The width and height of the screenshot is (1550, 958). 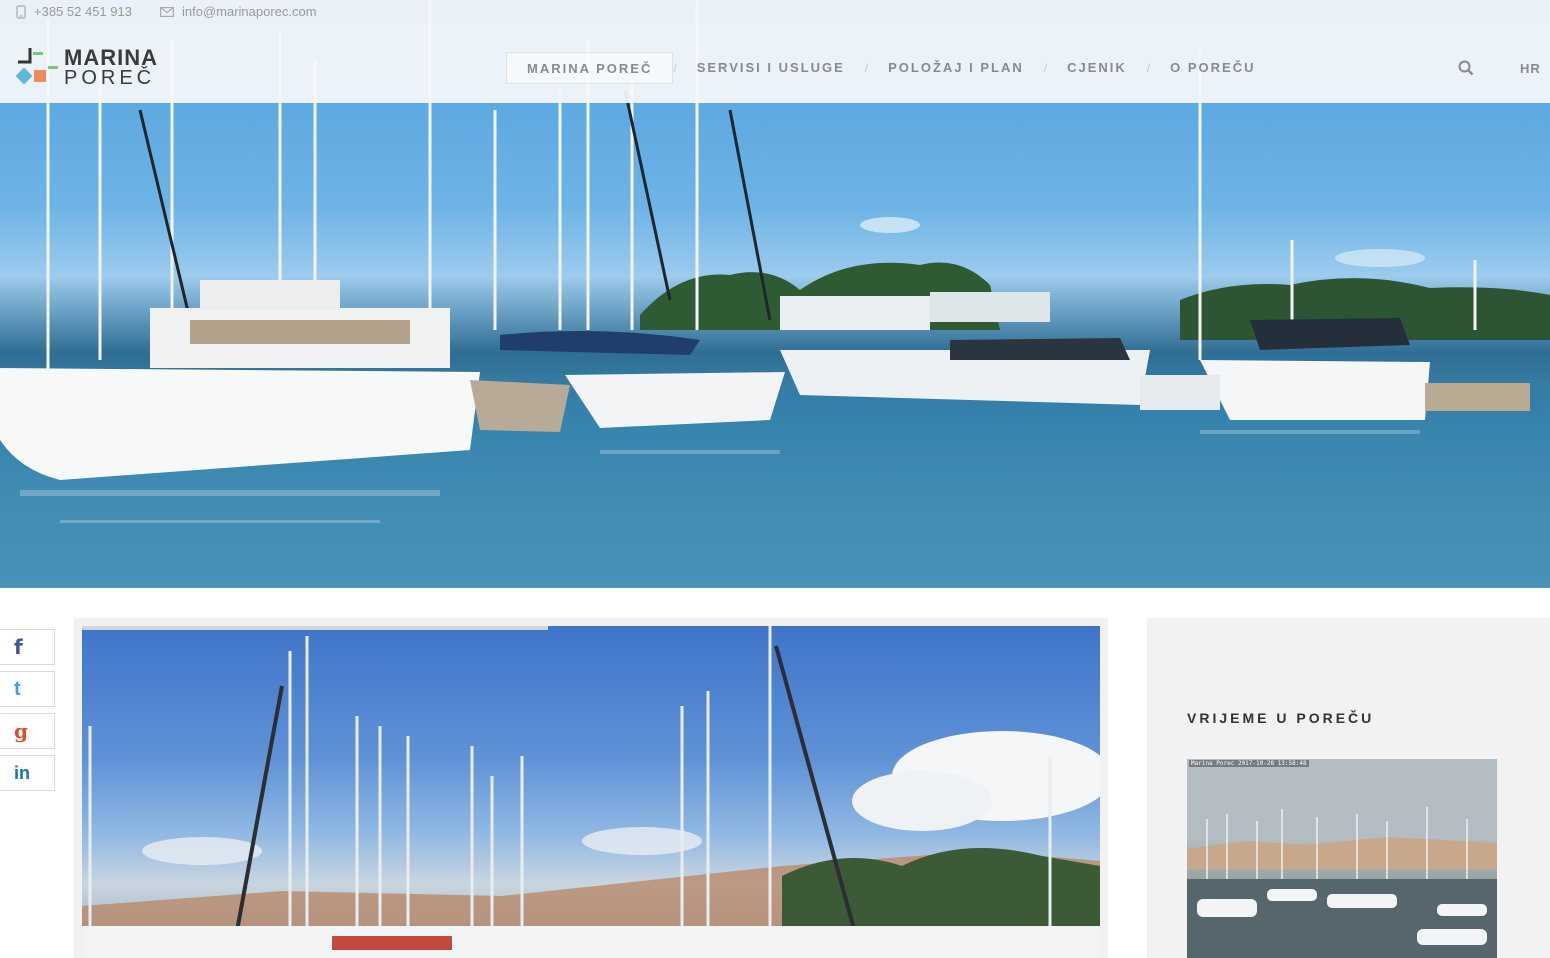 I want to click on nav-item-servisi-i-usluge: SERVISI I USLUGE, so click(x=771, y=68).